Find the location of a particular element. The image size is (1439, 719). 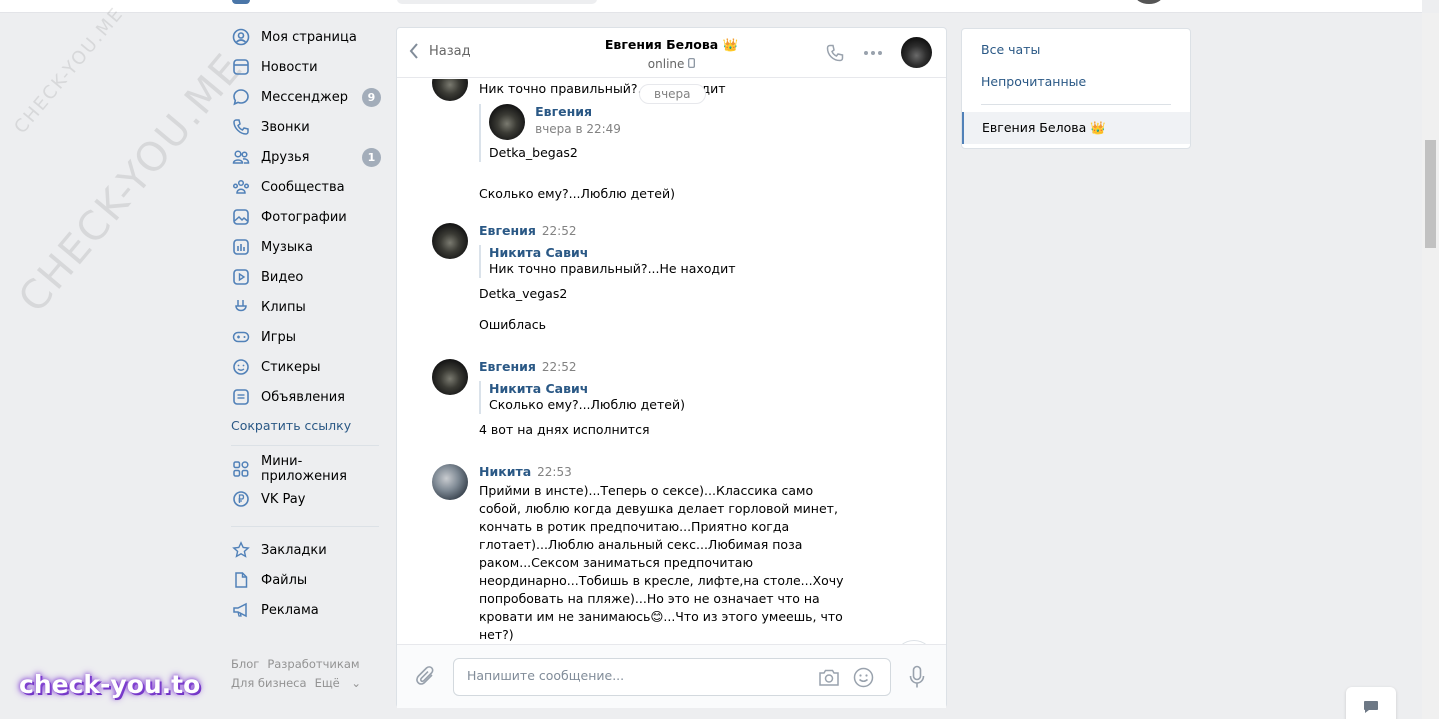

chat-filter-panel: Все чаты Непрочитанные Евгения Белова 👑 is located at coordinates (1076, 88).